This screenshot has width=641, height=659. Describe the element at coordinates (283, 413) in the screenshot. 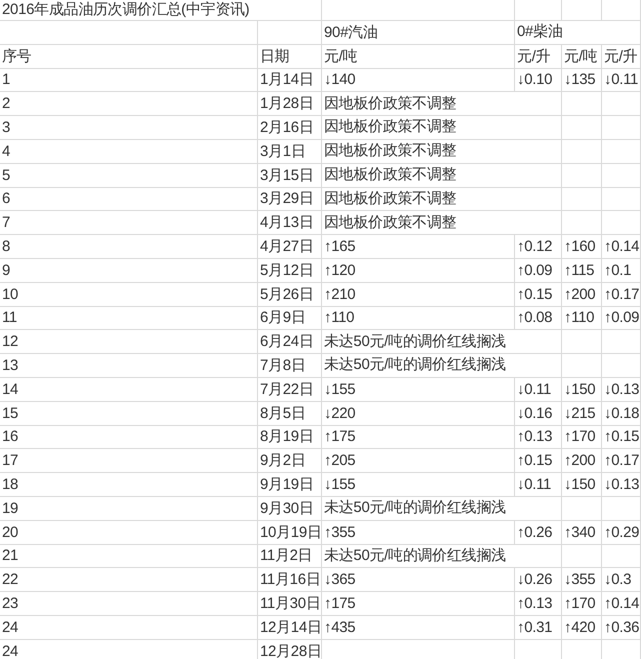

I see `table-cell: 8月5日` at that location.